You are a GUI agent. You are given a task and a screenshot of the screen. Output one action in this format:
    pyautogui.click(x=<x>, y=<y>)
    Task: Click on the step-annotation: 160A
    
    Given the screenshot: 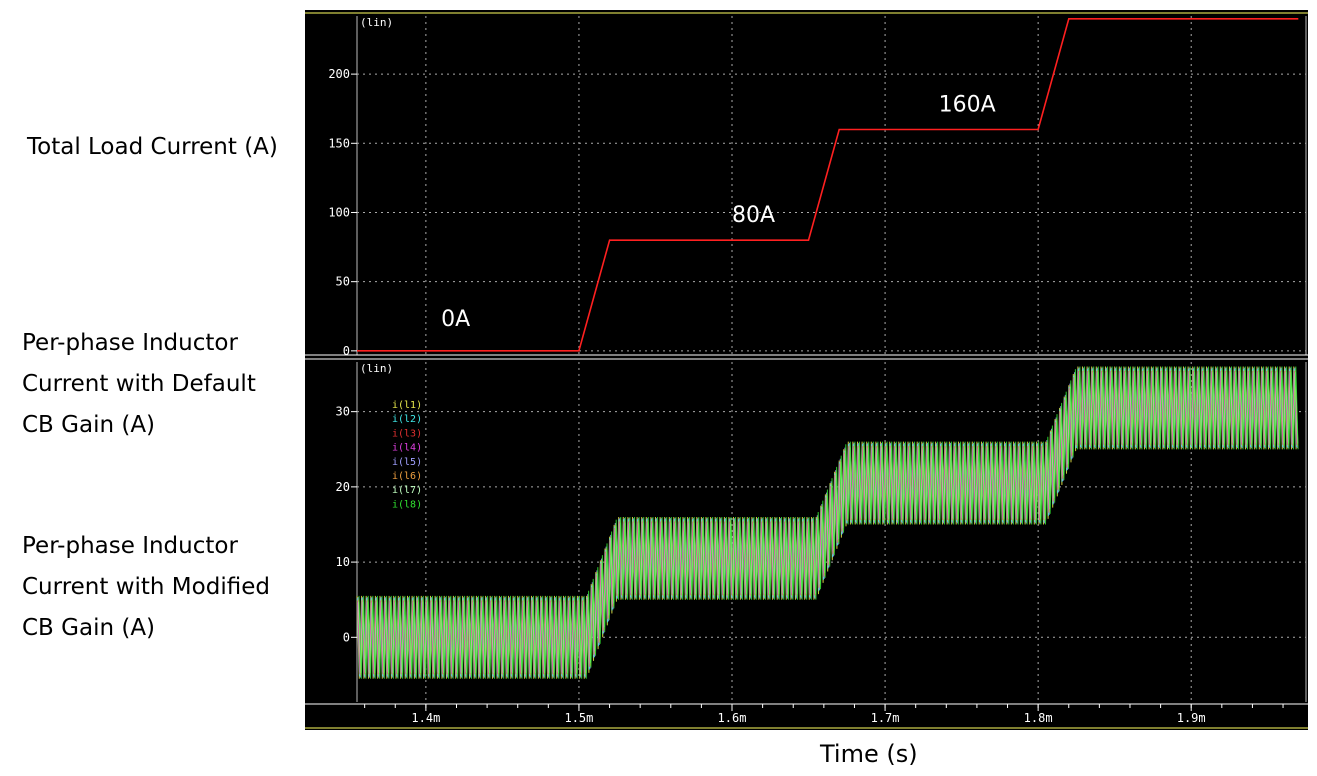 What is the action you would take?
    pyautogui.click(x=967, y=104)
    